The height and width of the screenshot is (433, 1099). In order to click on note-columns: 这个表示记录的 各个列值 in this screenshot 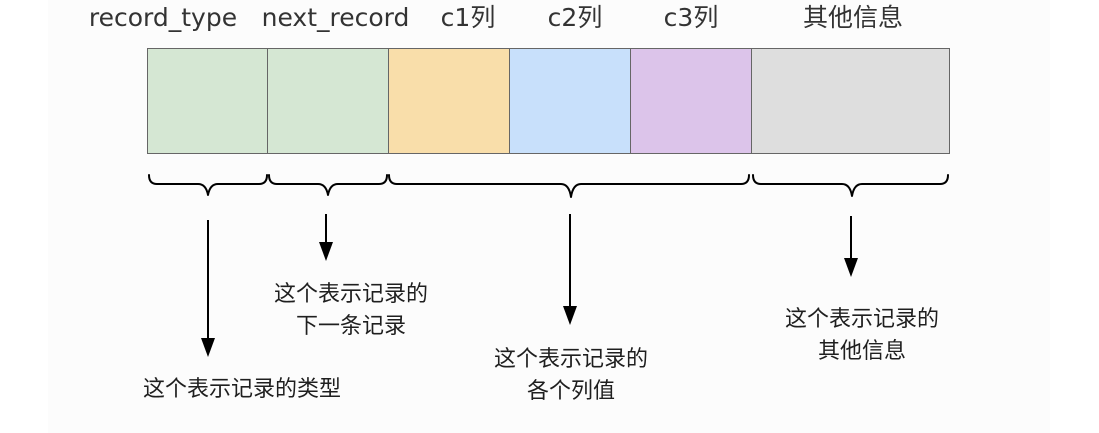, I will do `click(570, 375)`.